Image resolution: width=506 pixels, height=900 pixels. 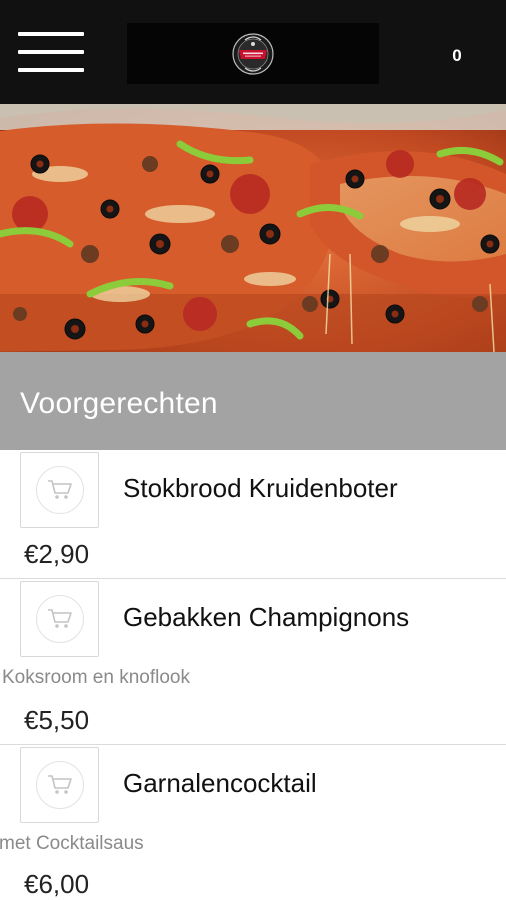 What do you see at coordinates (72, 843) in the screenshot?
I see `product-description: met Cocktailsaus` at bounding box center [72, 843].